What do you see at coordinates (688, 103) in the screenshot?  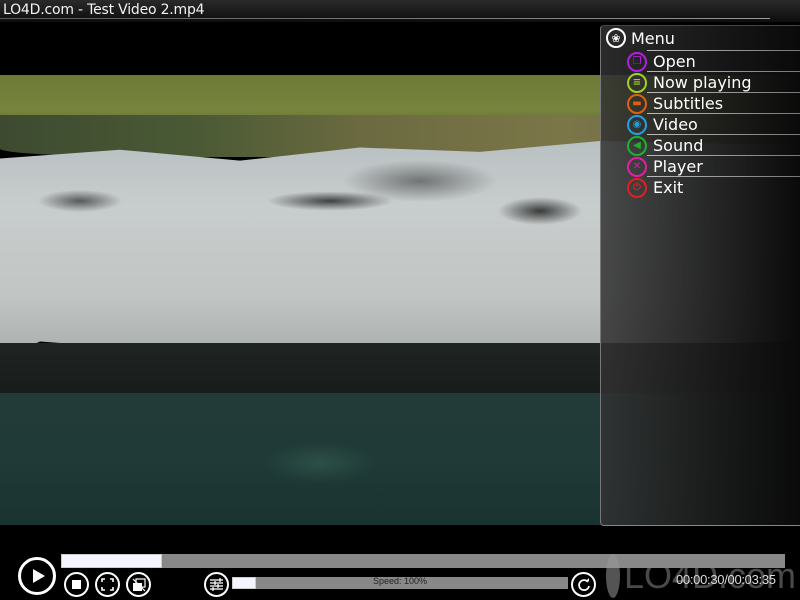 I see `menu-item-label: Subtitles` at bounding box center [688, 103].